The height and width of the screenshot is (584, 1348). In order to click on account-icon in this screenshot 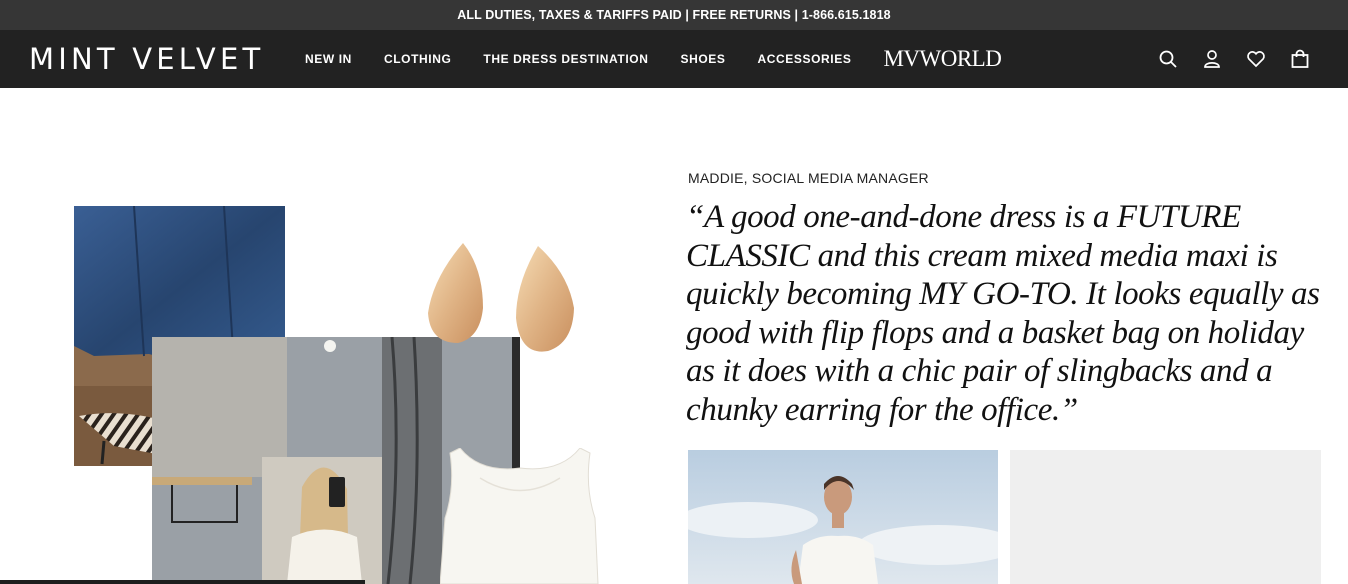, I will do `click(1212, 59)`.